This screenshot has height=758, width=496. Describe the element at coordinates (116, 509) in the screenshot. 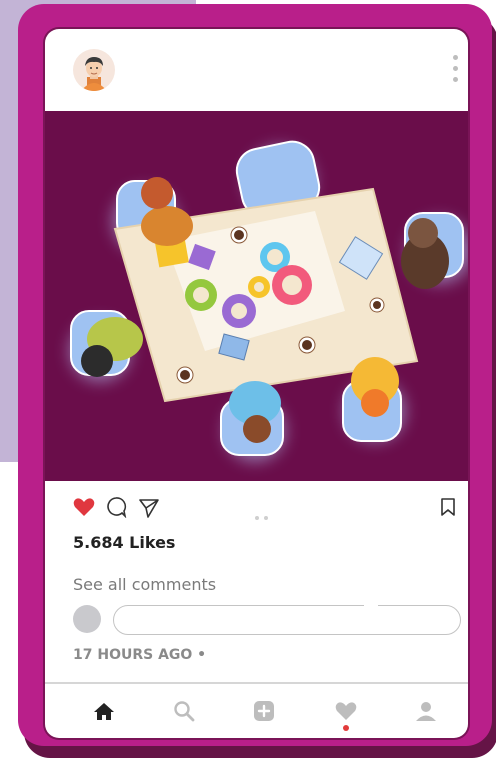

I see `comment-icon` at that location.